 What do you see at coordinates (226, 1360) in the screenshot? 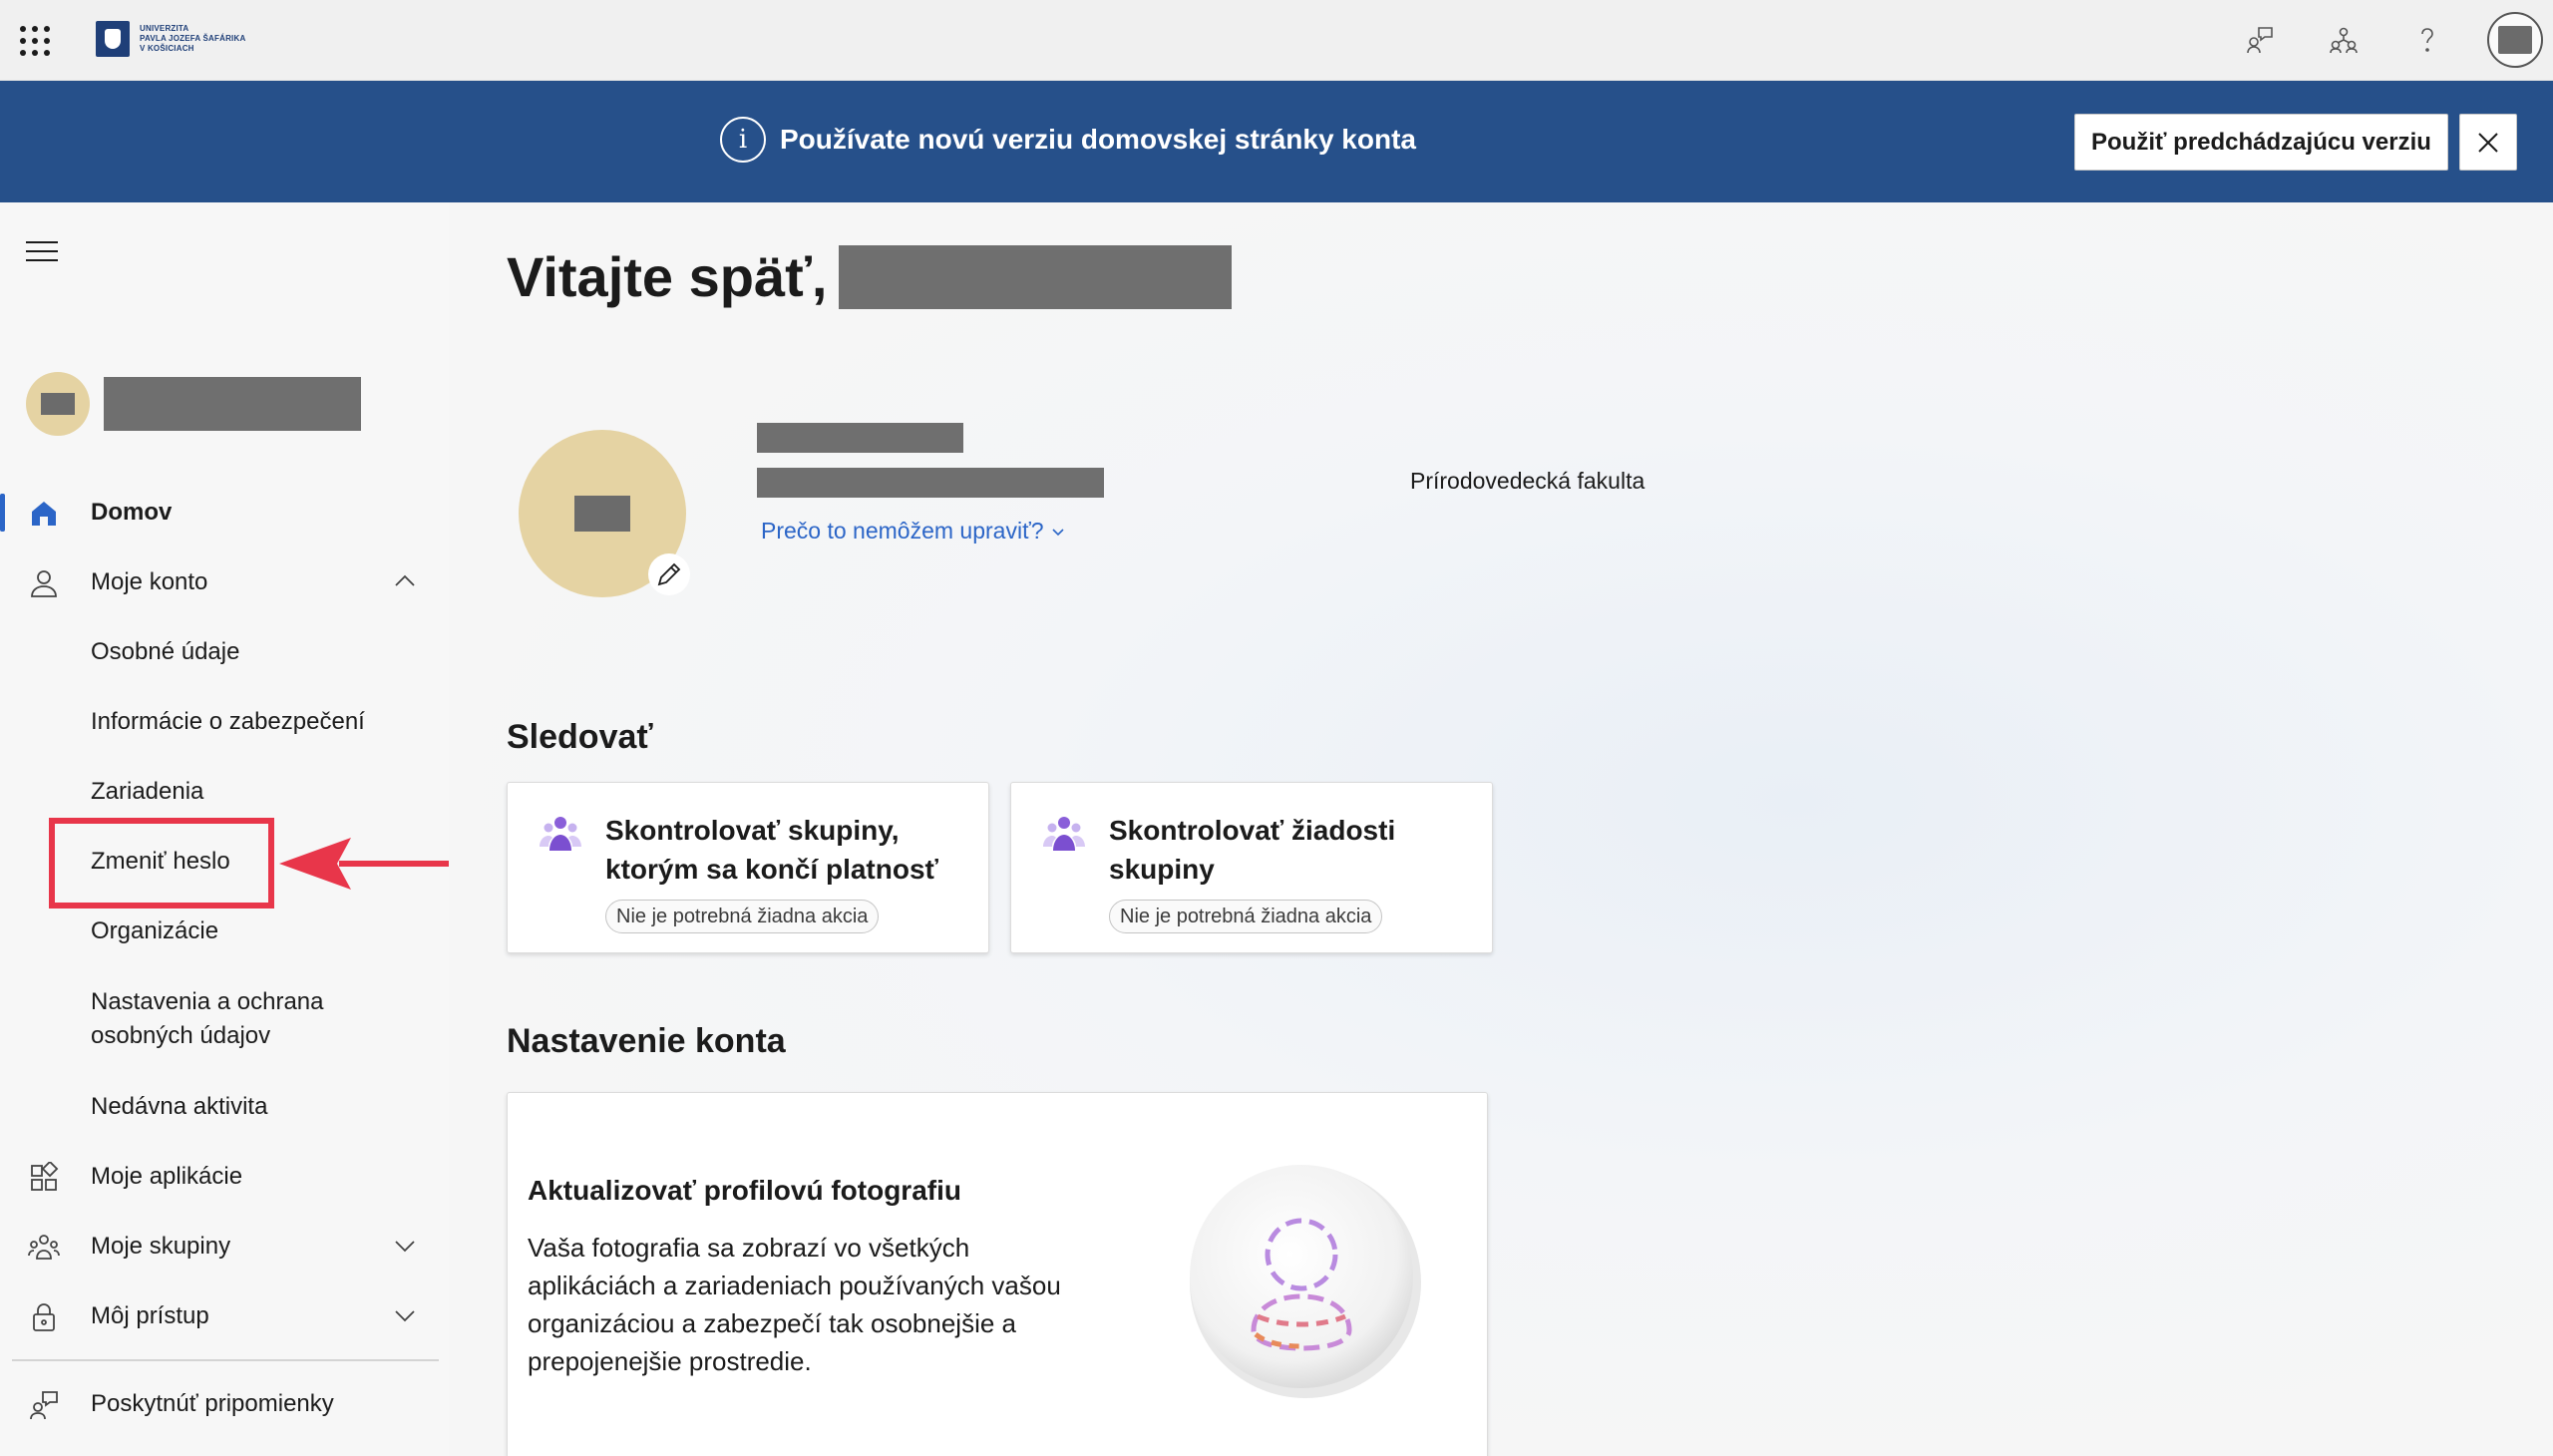
I see `sidebar-divider` at bounding box center [226, 1360].